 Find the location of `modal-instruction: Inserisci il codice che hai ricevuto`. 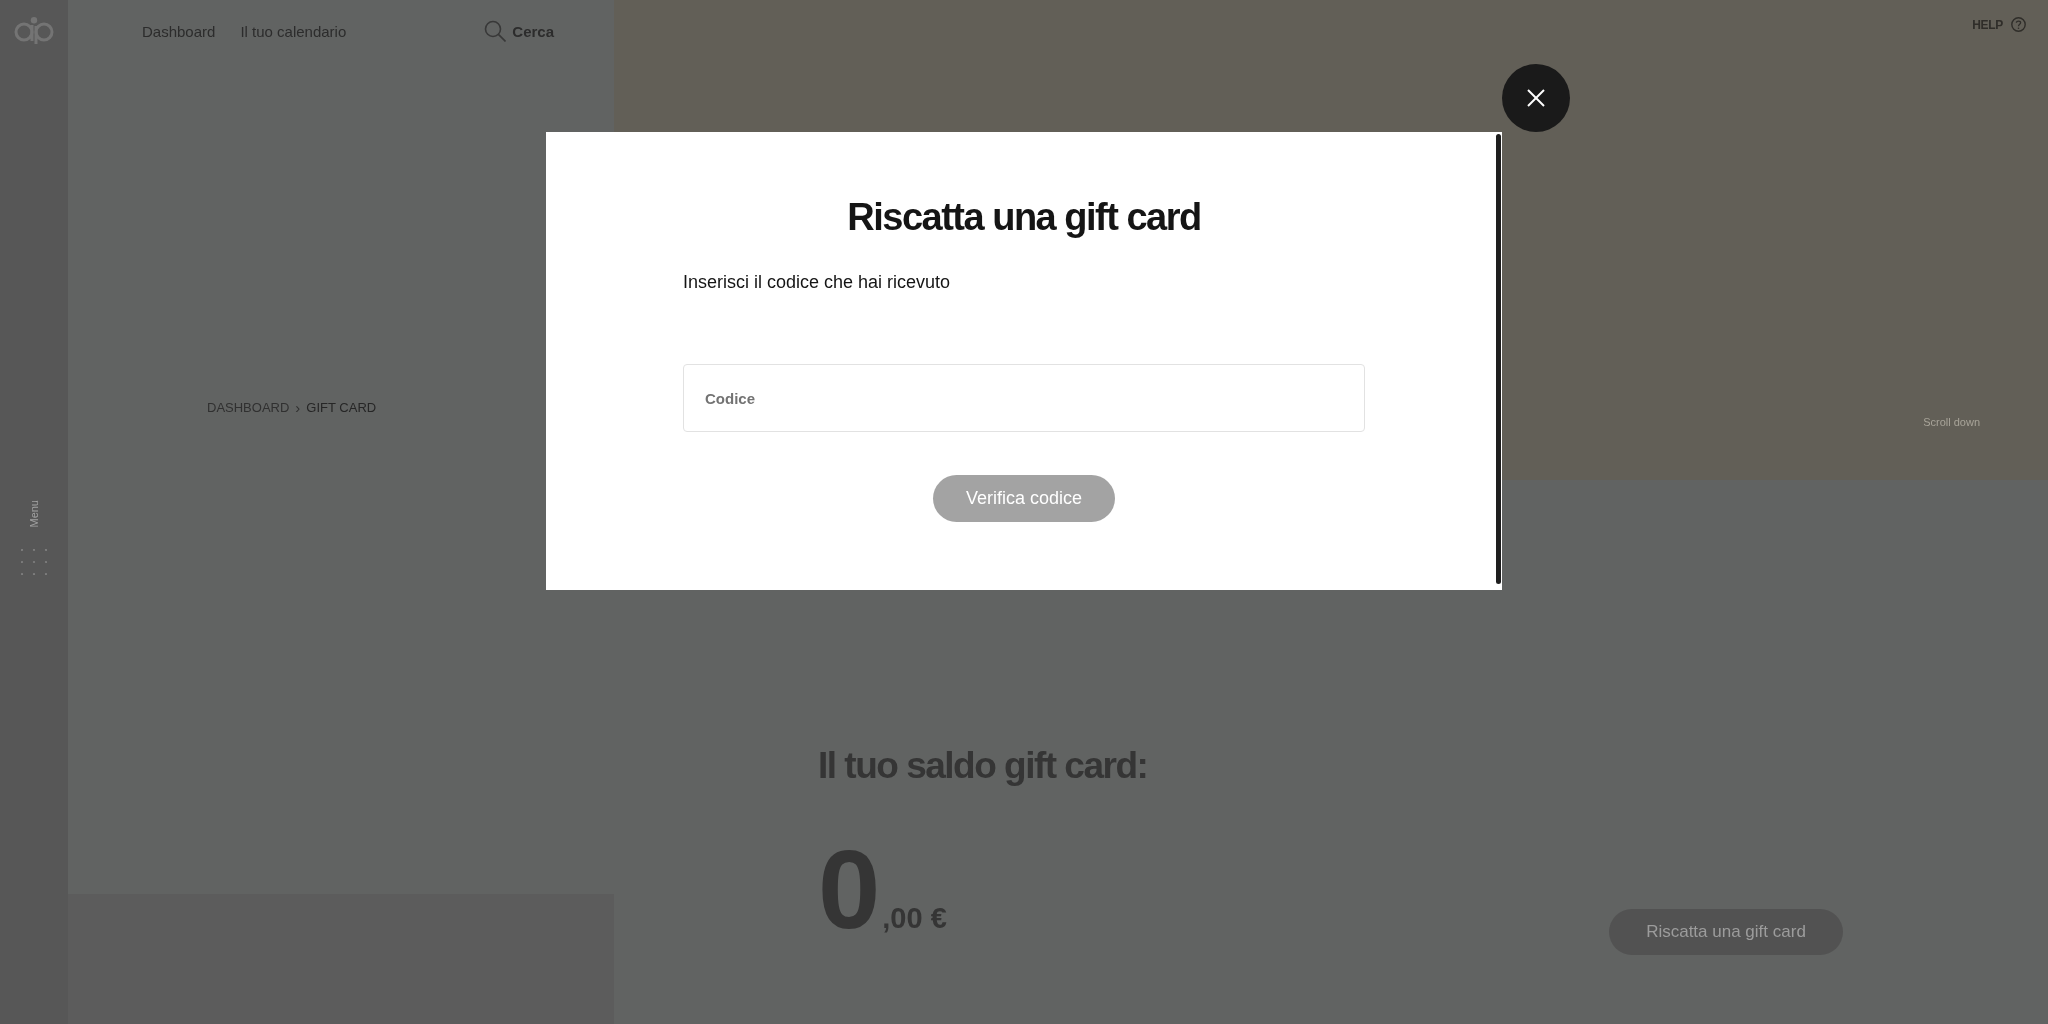

modal-instruction: Inserisci il codice che hai ricevuto is located at coordinates (817, 282).